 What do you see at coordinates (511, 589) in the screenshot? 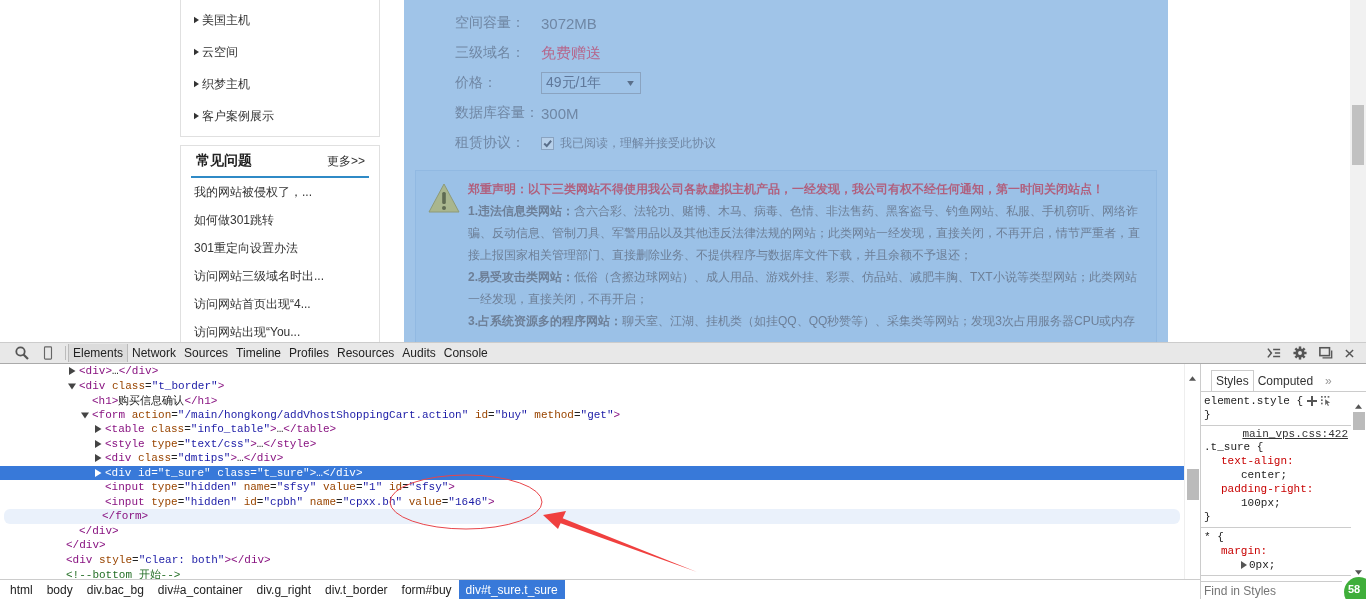
I see `breadcrumb: div#t_sure.t_sure` at bounding box center [511, 589].